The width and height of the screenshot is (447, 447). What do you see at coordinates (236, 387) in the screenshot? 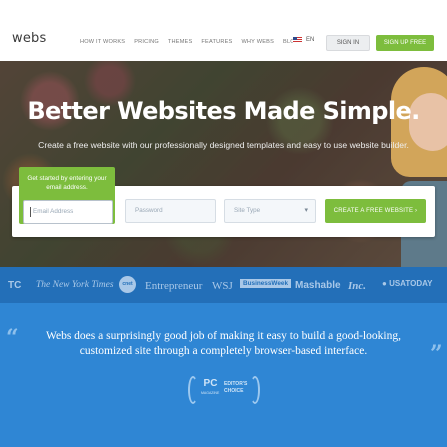
I see `badge-award: EDITOR'S CHOICE` at bounding box center [236, 387].